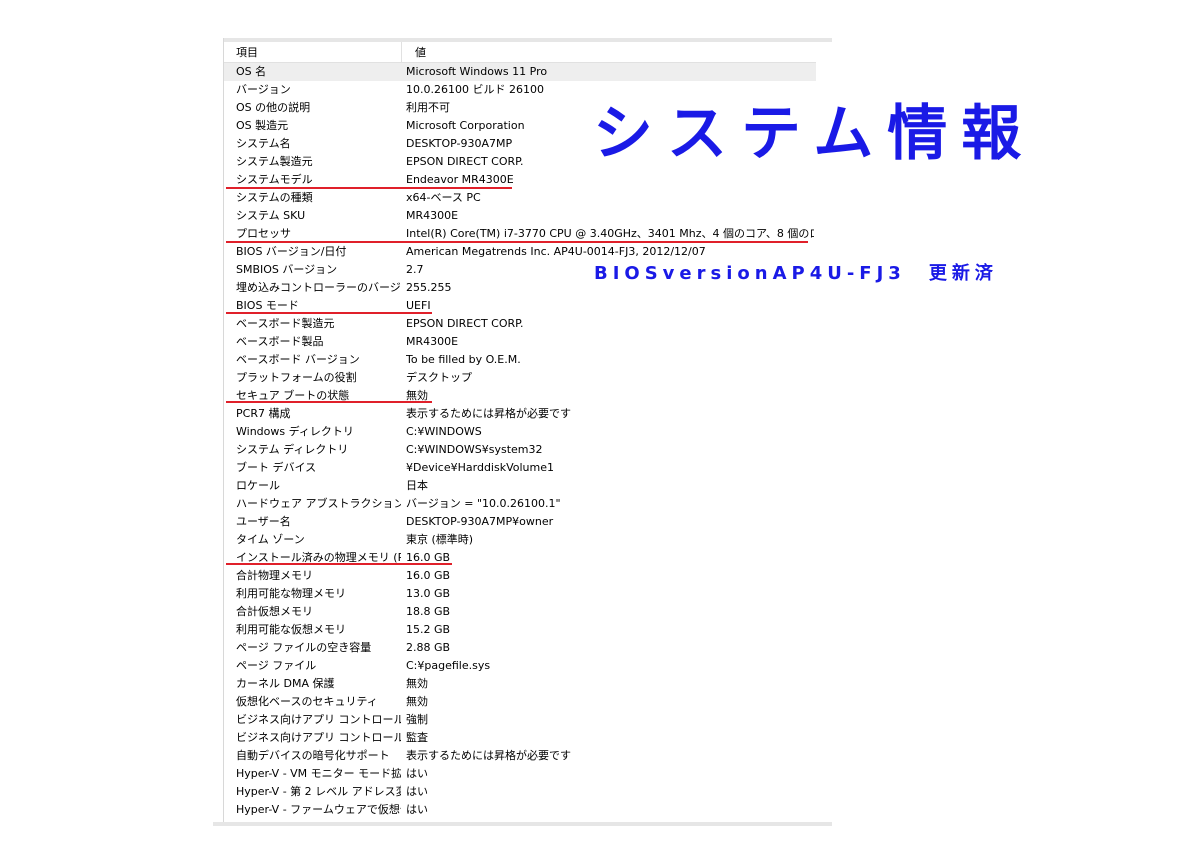  I want to click on table-row: ロケール 日本, so click(520, 486).